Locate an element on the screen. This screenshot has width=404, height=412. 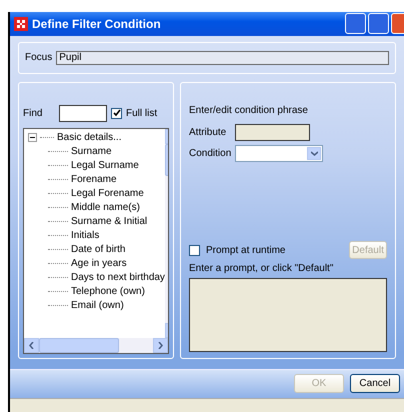
attribute-label: Attribute is located at coordinates (208, 132).